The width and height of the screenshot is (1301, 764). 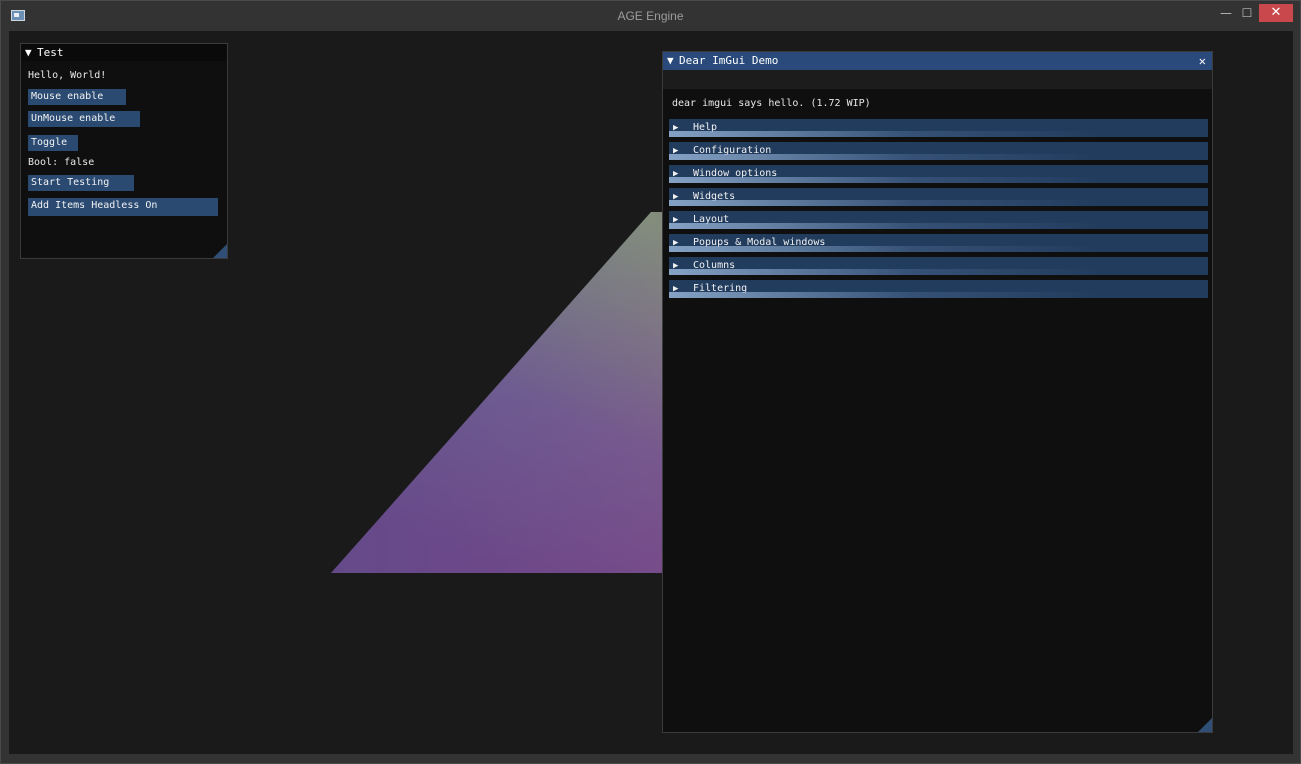 I want to click on intro-text: dear imgui says hello. (1.72 WIP), so click(x=771, y=103).